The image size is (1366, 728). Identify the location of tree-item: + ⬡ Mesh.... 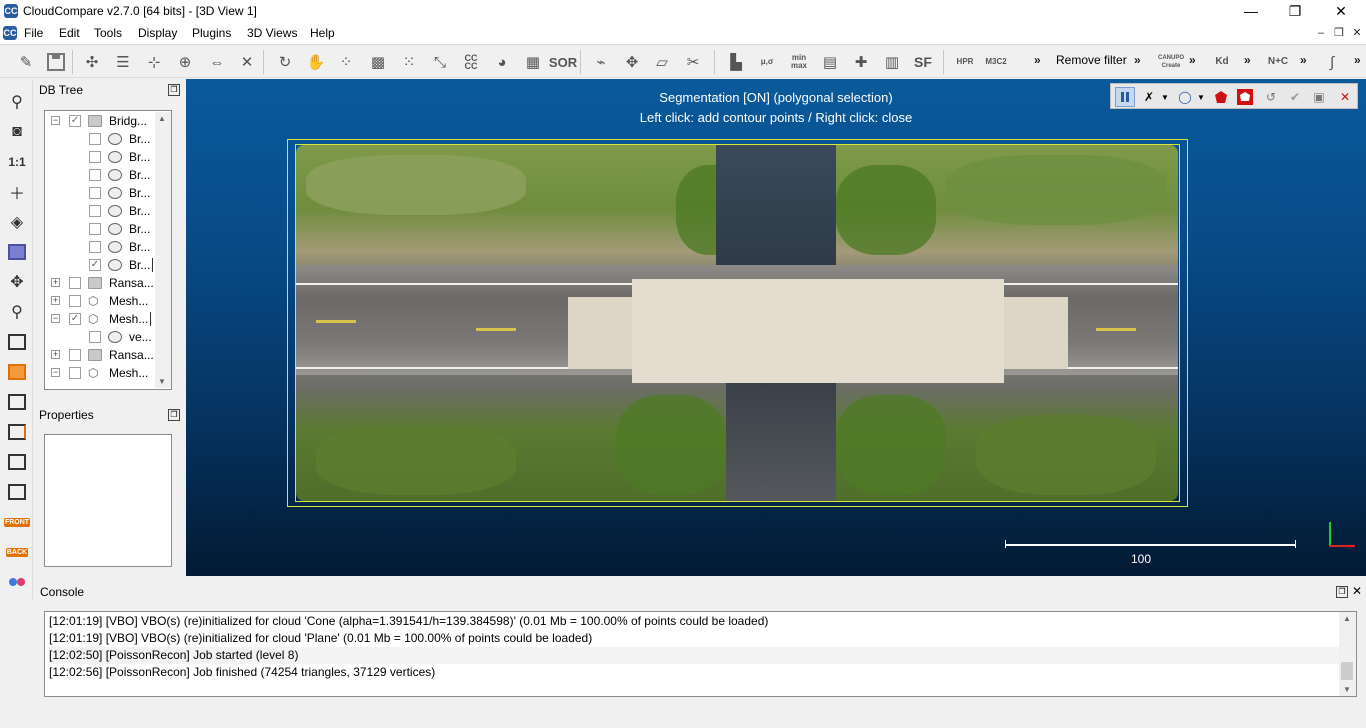
(108, 301).